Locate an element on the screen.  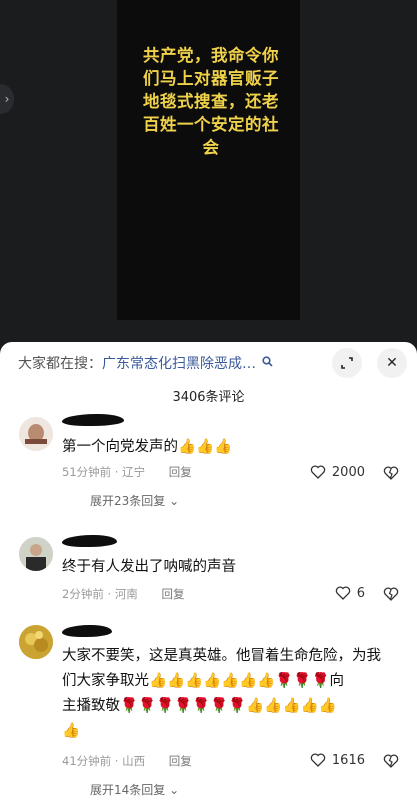
comment-meta: 2分钟前 · 河南 回复 is located at coordinates (123, 594).